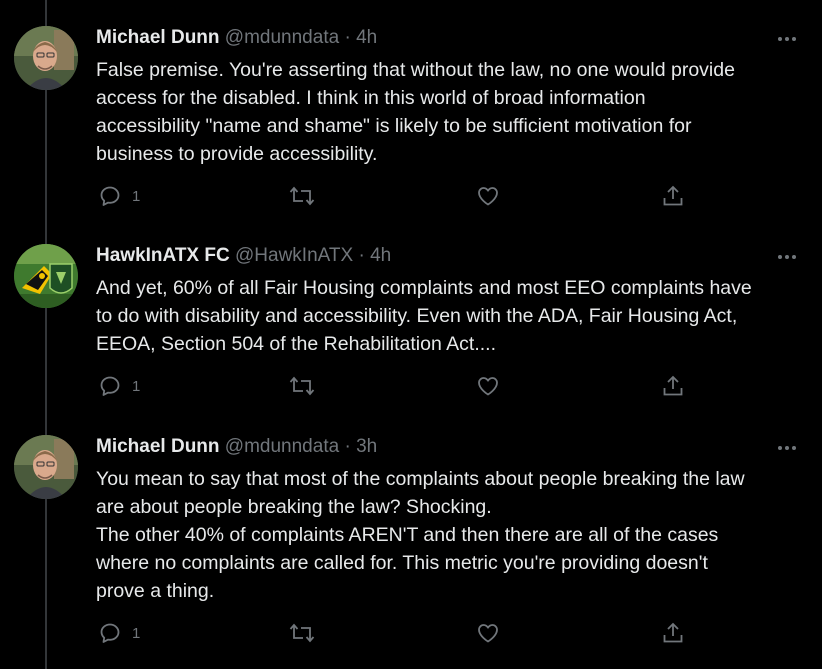 This screenshot has height=669, width=822. I want to click on display-name: HawkInATX FC, so click(163, 255).